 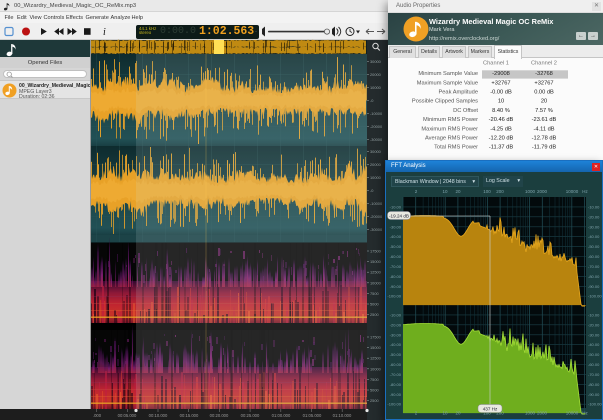 I want to click on svg-text: 00:10.000, so click(x=158, y=415).